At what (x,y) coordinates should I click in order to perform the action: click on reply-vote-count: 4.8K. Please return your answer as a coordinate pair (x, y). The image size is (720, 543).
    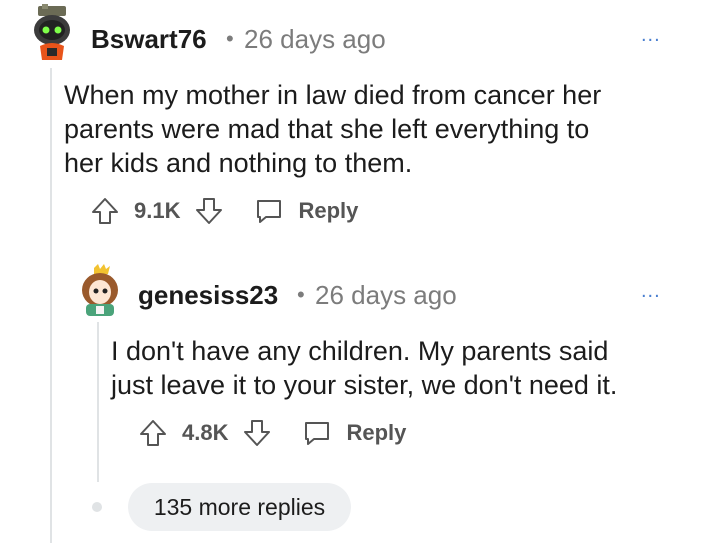
    Looking at the image, I should click on (205, 432).